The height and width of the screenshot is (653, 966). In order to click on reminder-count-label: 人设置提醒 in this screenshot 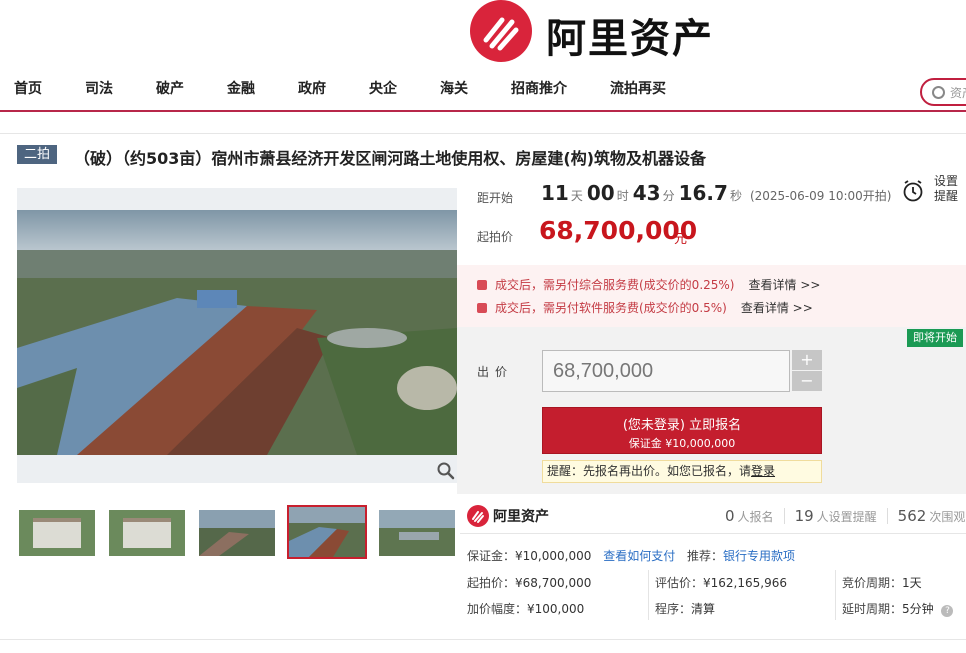, I will do `click(846, 517)`.